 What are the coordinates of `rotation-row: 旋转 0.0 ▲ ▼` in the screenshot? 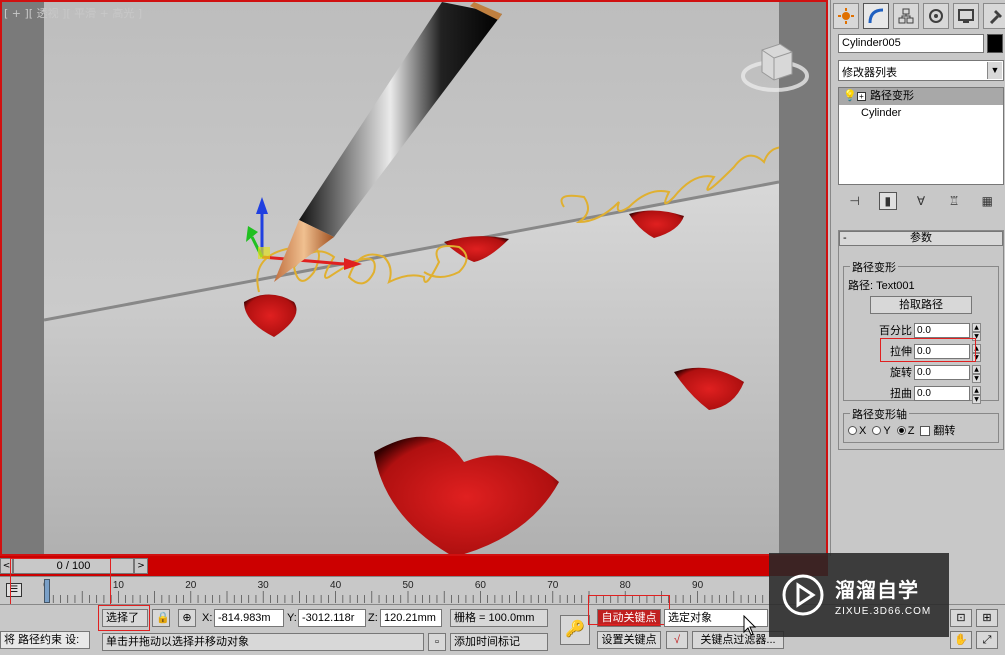 It's located at (927, 373).